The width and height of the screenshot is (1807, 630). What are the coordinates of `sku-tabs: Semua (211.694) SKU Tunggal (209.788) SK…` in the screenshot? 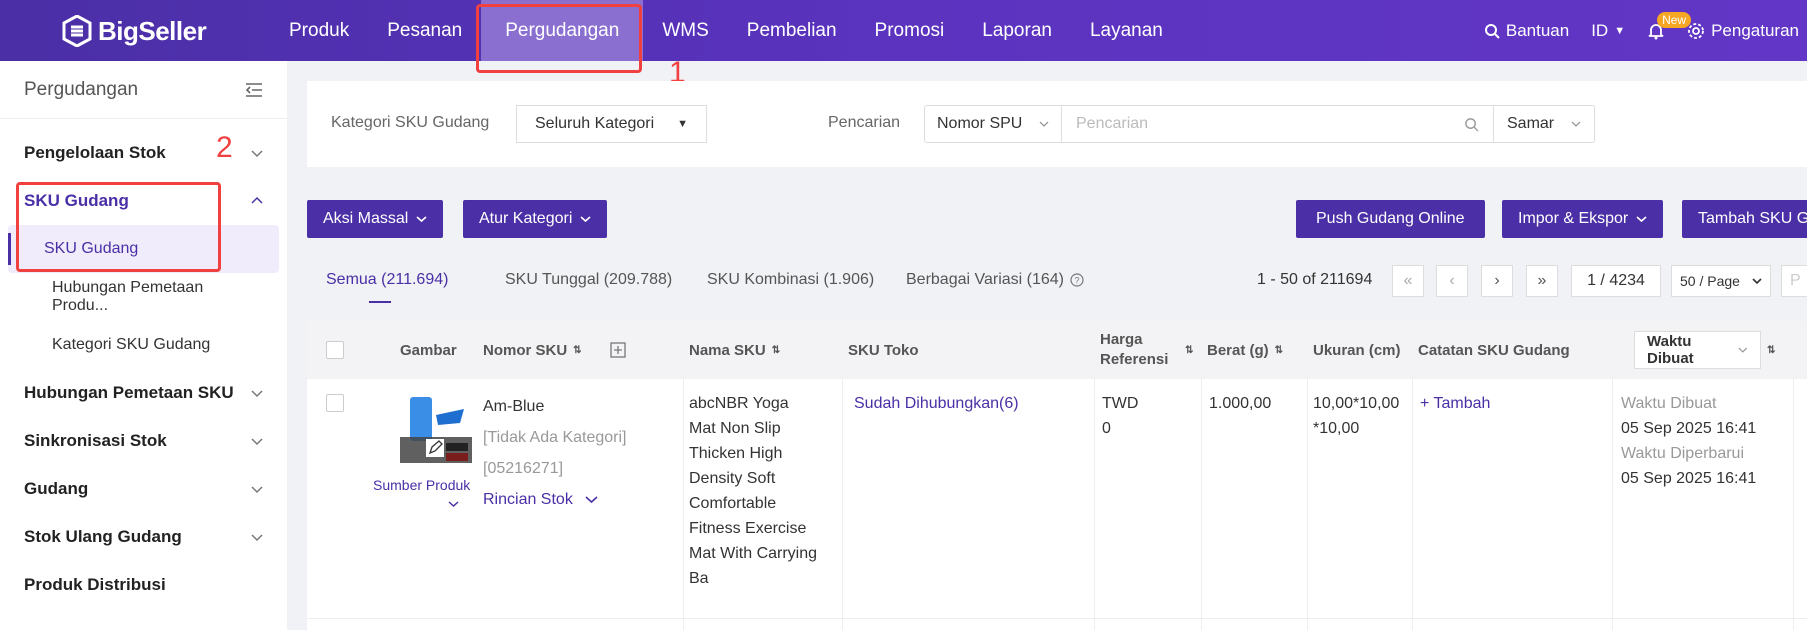 It's located at (1057, 291).